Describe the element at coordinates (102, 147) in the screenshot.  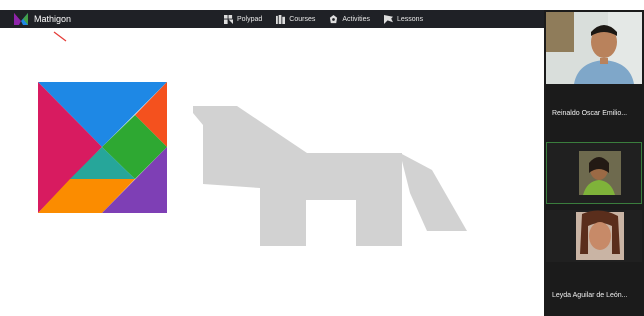
I see `tangram-set` at that location.